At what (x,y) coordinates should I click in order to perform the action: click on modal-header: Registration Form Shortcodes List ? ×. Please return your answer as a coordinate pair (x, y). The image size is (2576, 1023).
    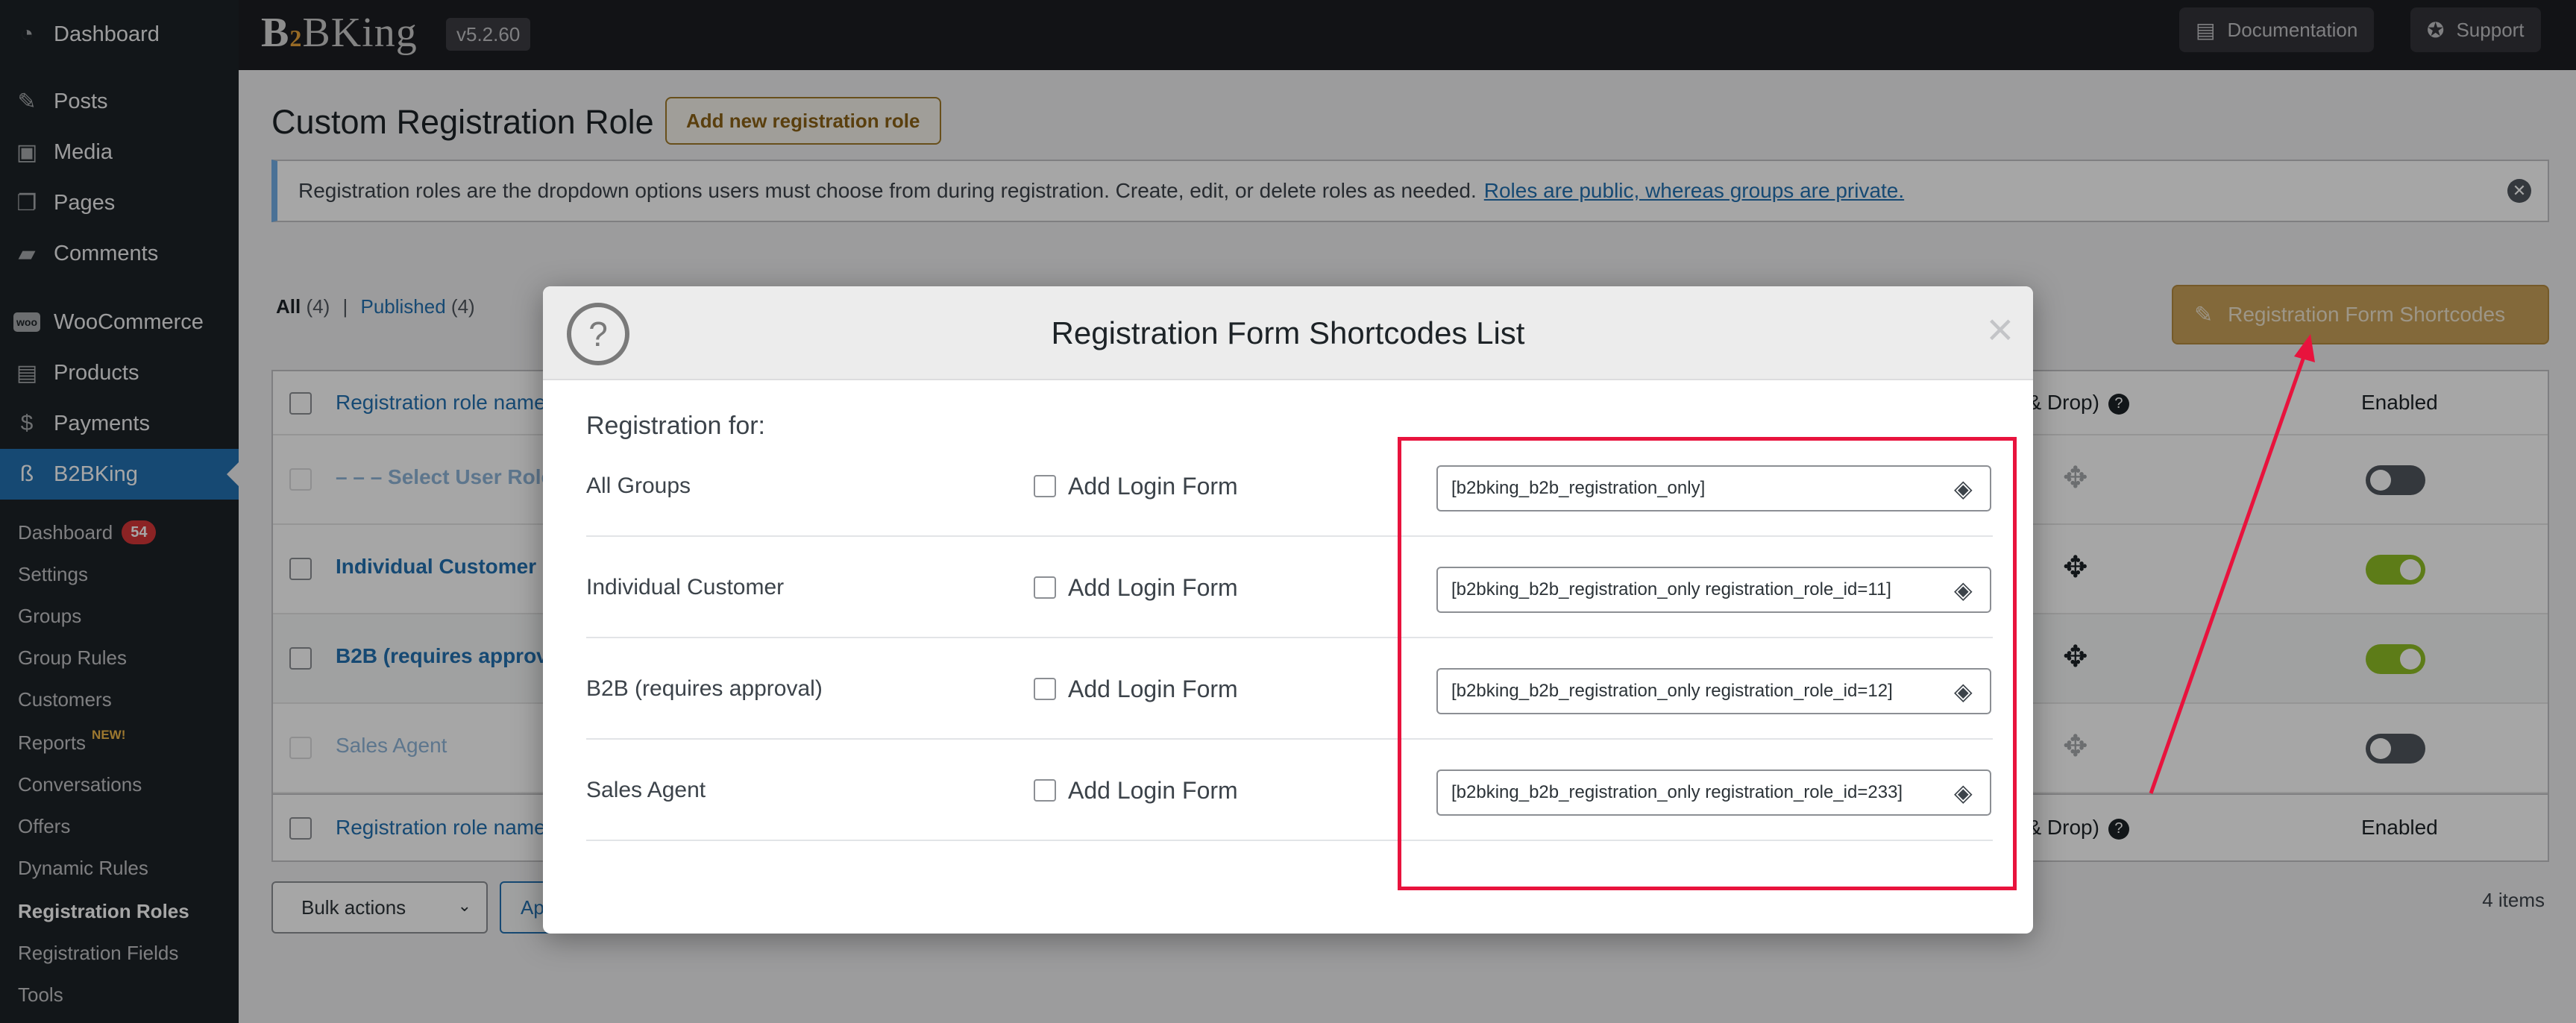
    Looking at the image, I should click on (1288, 333).